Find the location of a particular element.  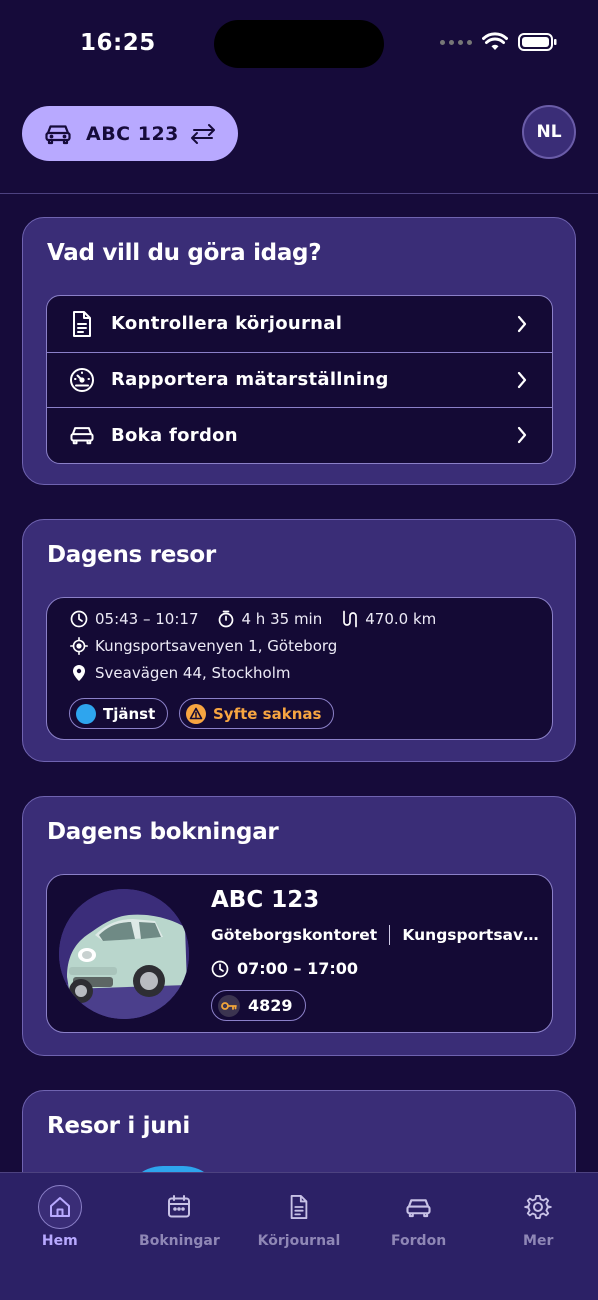

car-image is located at coordinates (124, 954).